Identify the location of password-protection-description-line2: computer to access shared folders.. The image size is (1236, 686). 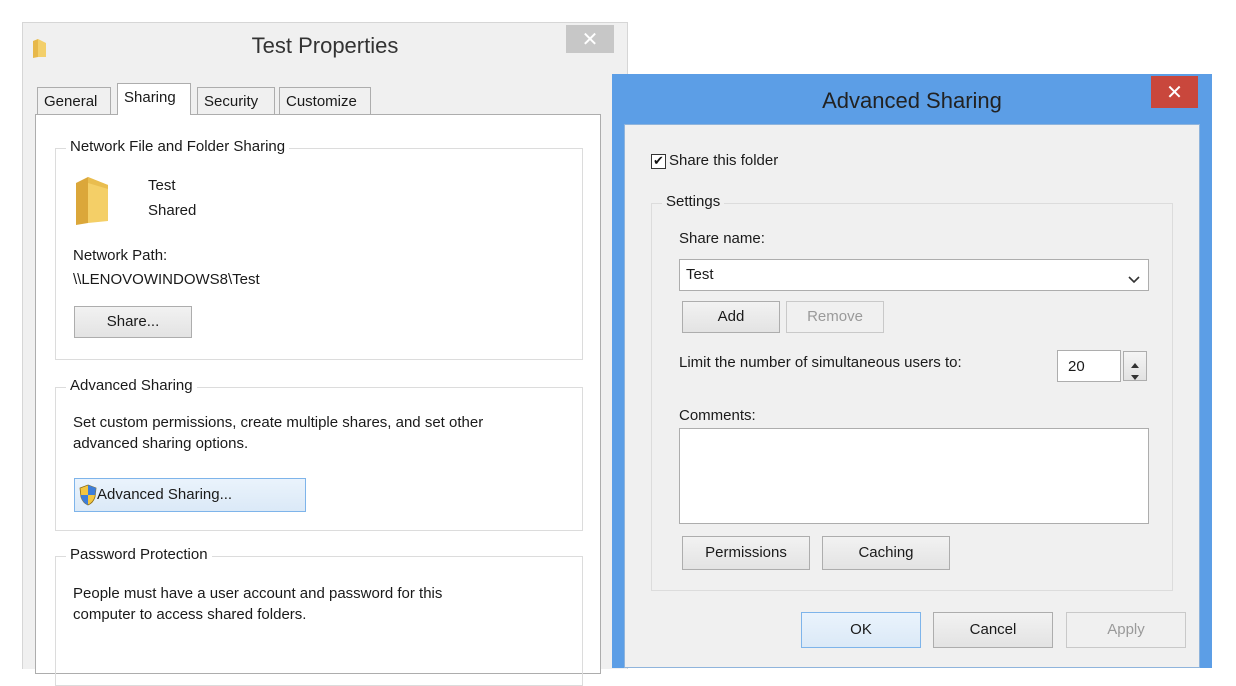
(190, 614).